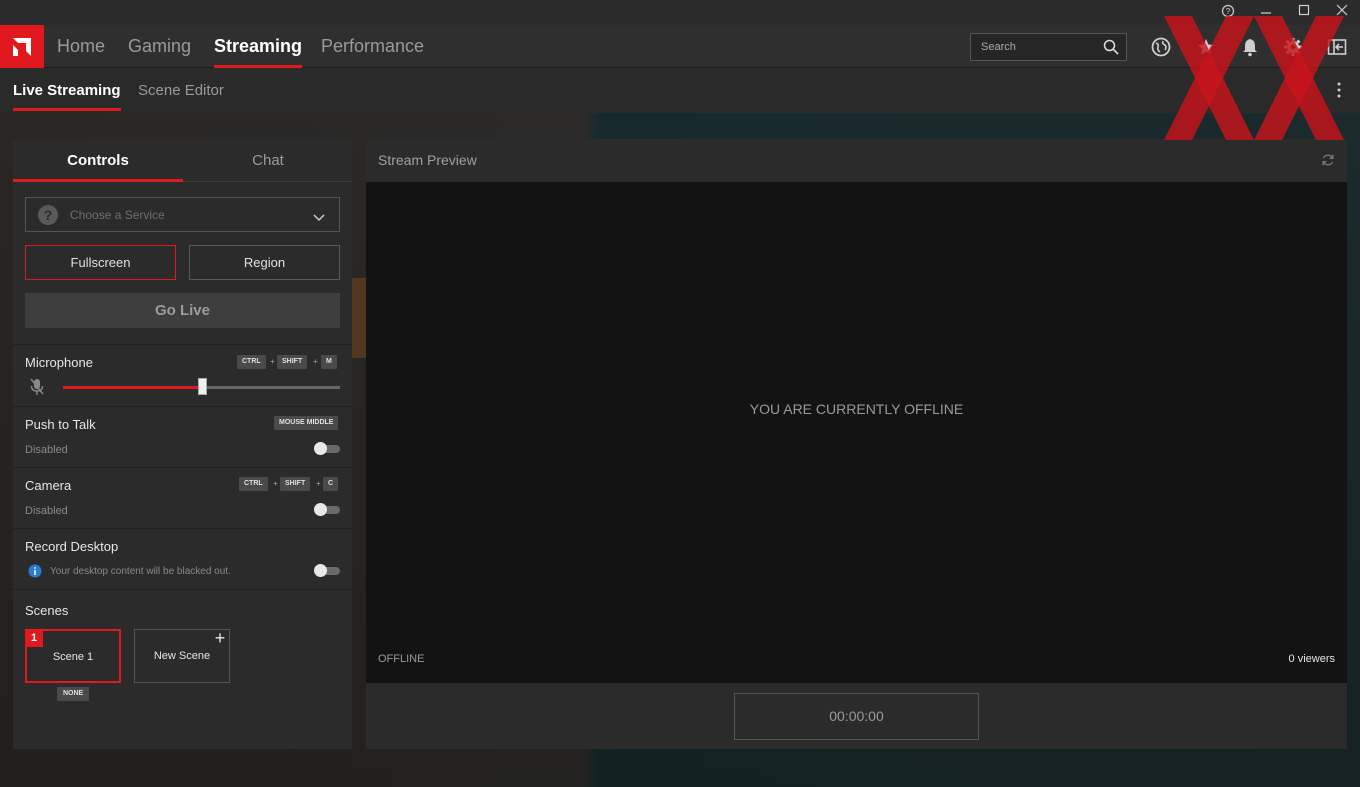 This screenshot has height=787, width=1360. I want to click on camera-toggle, so click(327, 509).